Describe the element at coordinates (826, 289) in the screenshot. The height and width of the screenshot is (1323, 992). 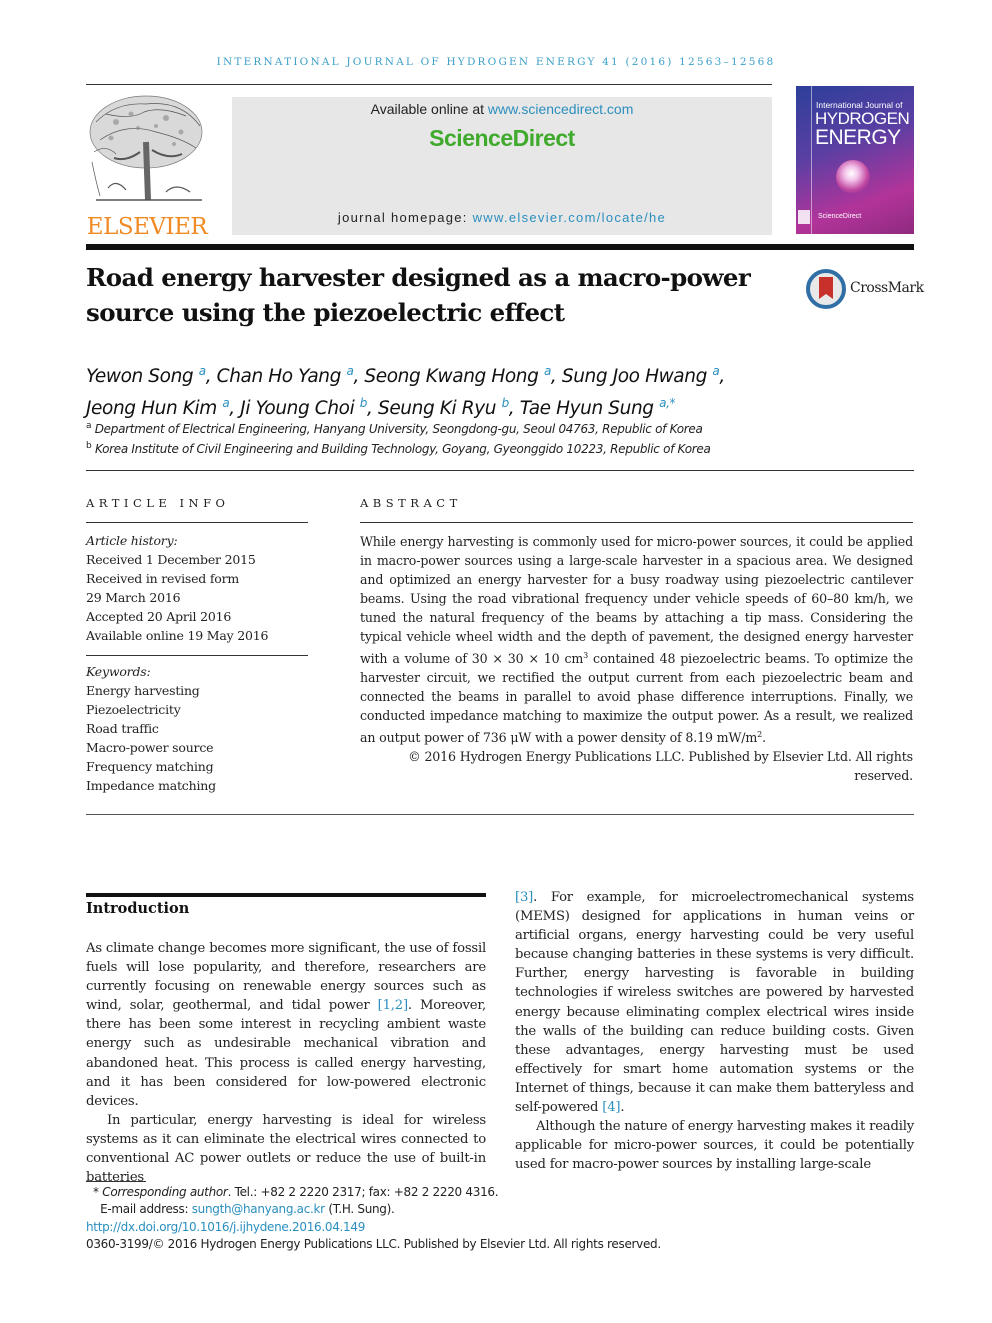
I see `crossmark-icon` at that location.